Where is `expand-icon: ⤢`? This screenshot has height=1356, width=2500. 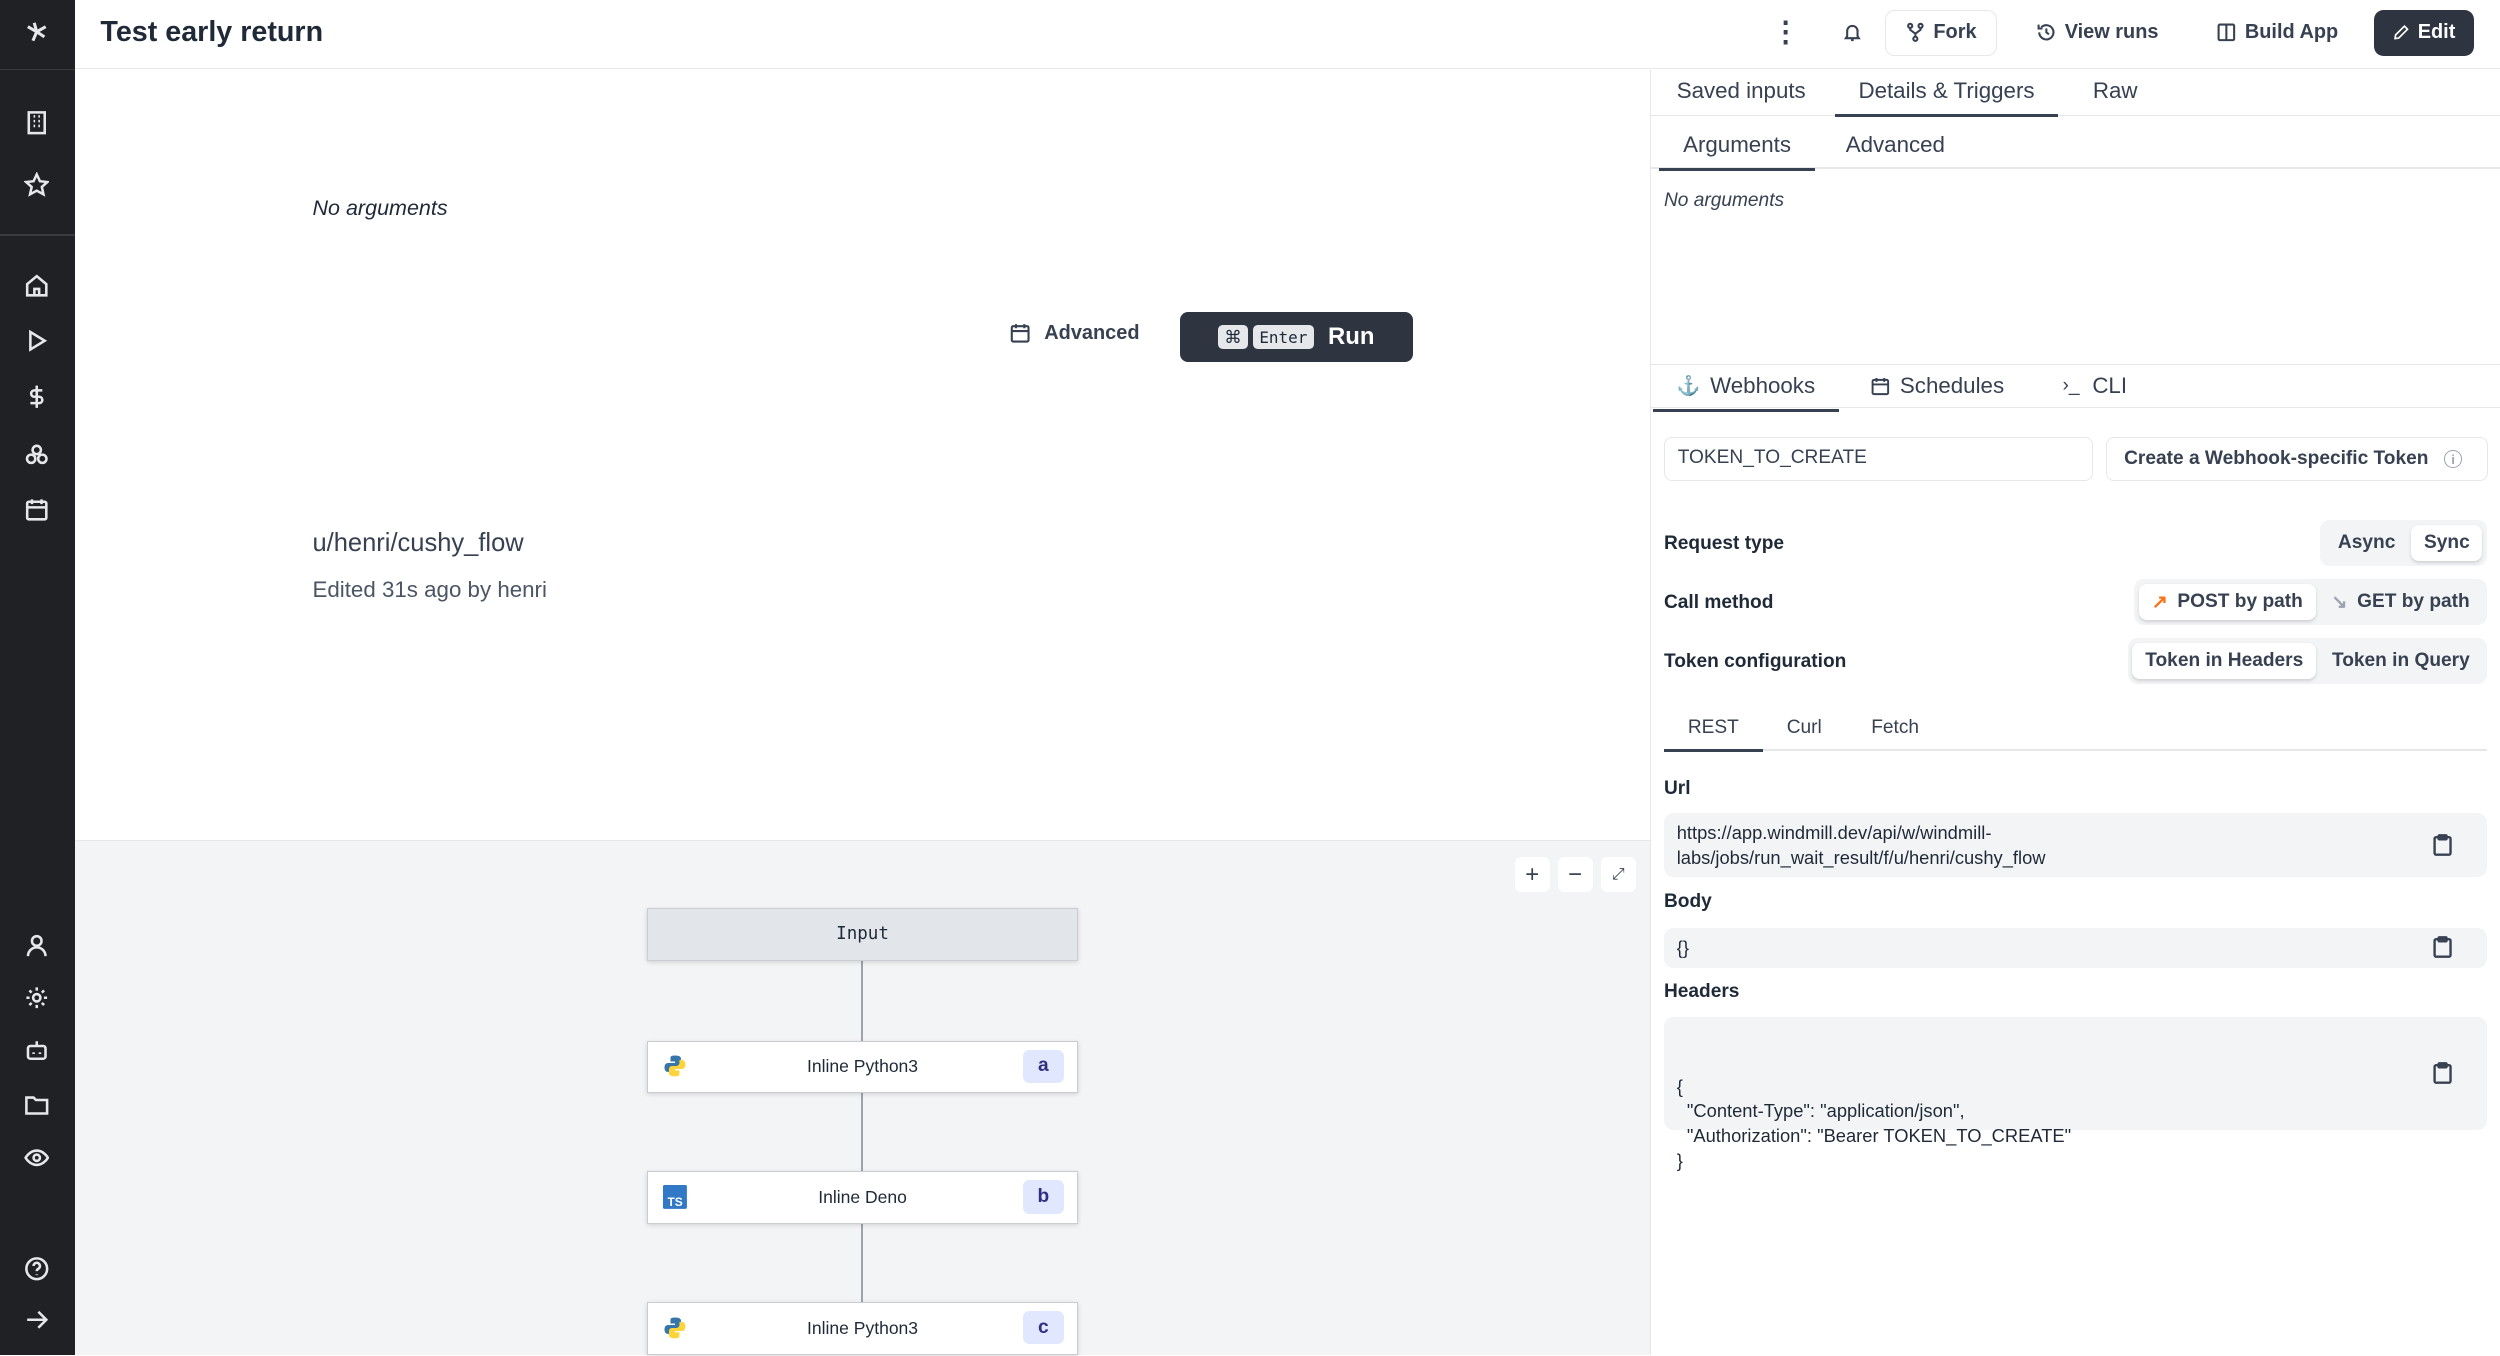 expand-icon: ⤢ is located at coordinates (1618, 874).